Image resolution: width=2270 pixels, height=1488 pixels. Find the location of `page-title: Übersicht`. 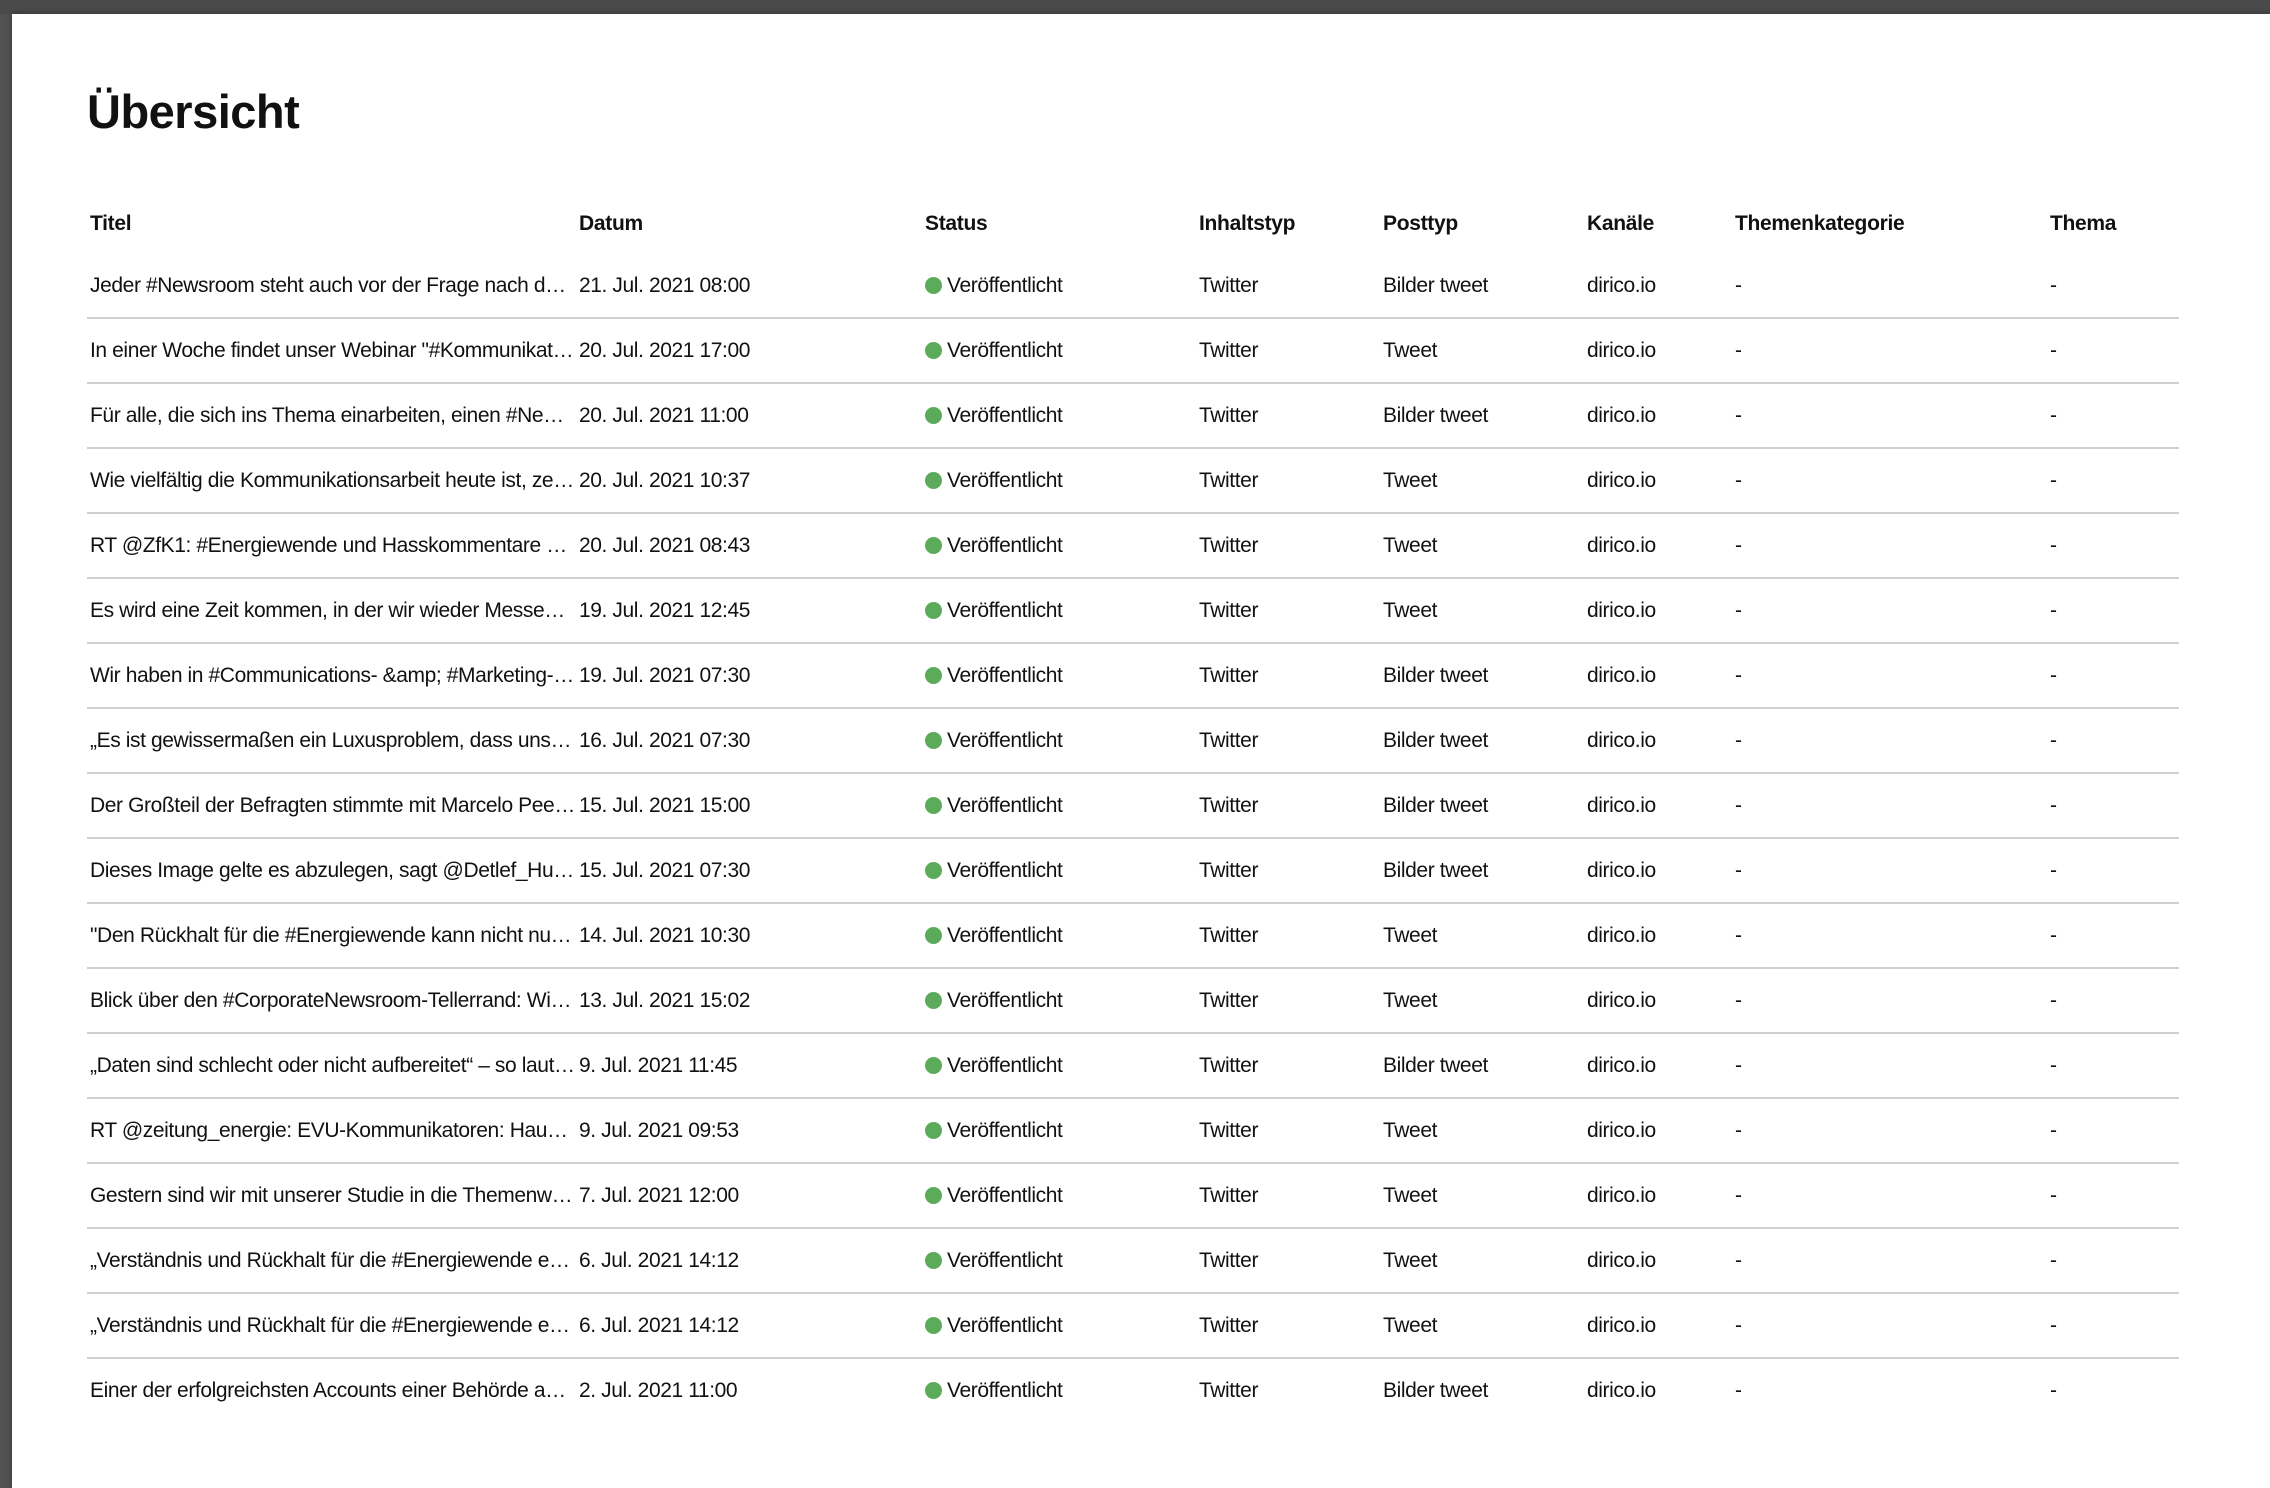

page-title: Übersicht is located at coordinates (193, 111).